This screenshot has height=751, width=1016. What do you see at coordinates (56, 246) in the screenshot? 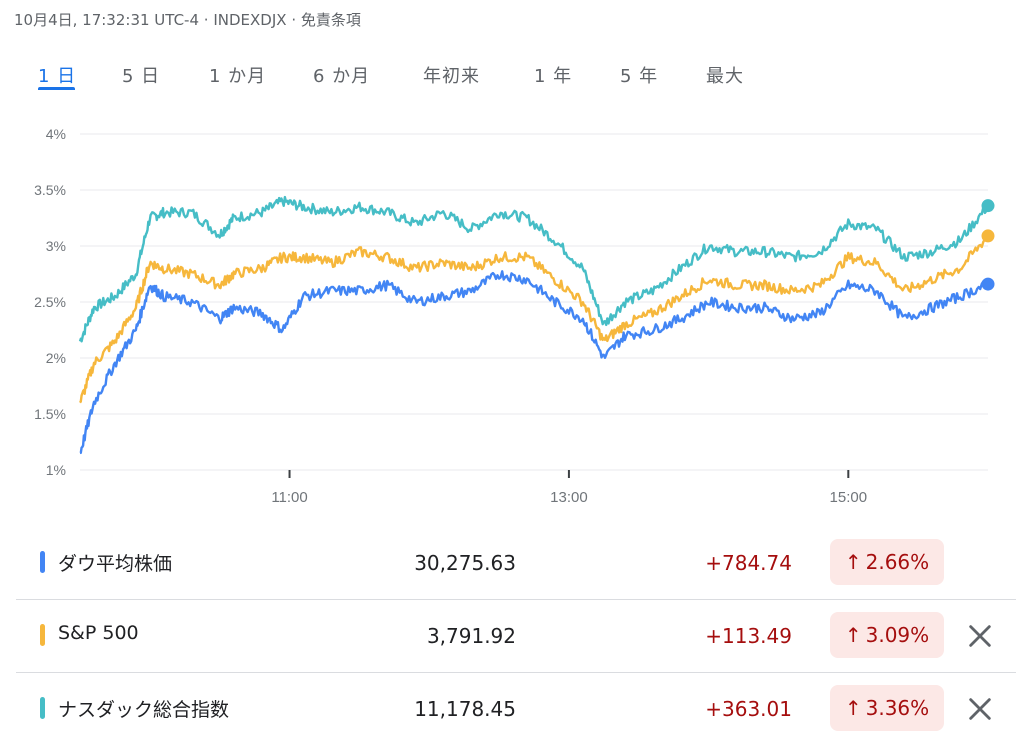
I see `y-tick-label: 3%` at bounding box center [56, 246].